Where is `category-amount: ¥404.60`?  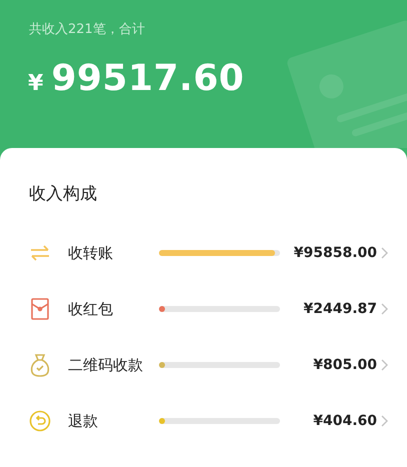 category-amount: ¥404.60 is located at coordinates (344, 421).